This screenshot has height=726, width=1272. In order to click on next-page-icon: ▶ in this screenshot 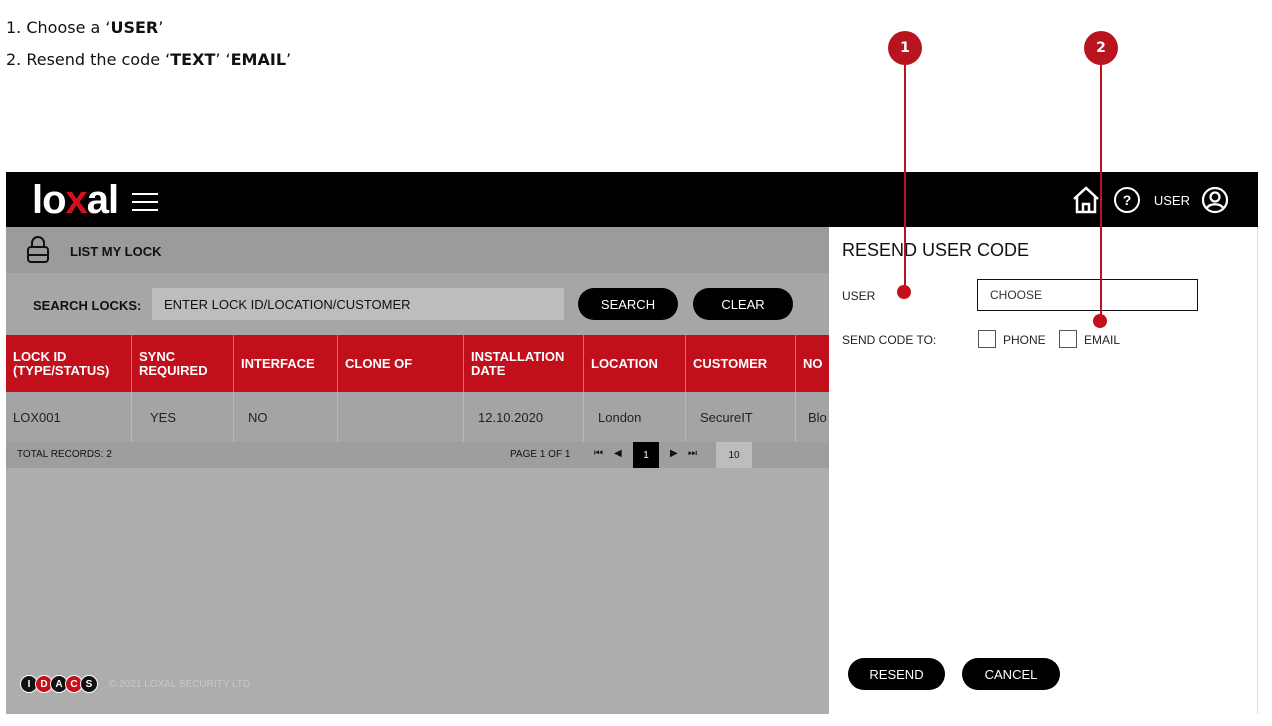, I will do `click(674, 453)`.